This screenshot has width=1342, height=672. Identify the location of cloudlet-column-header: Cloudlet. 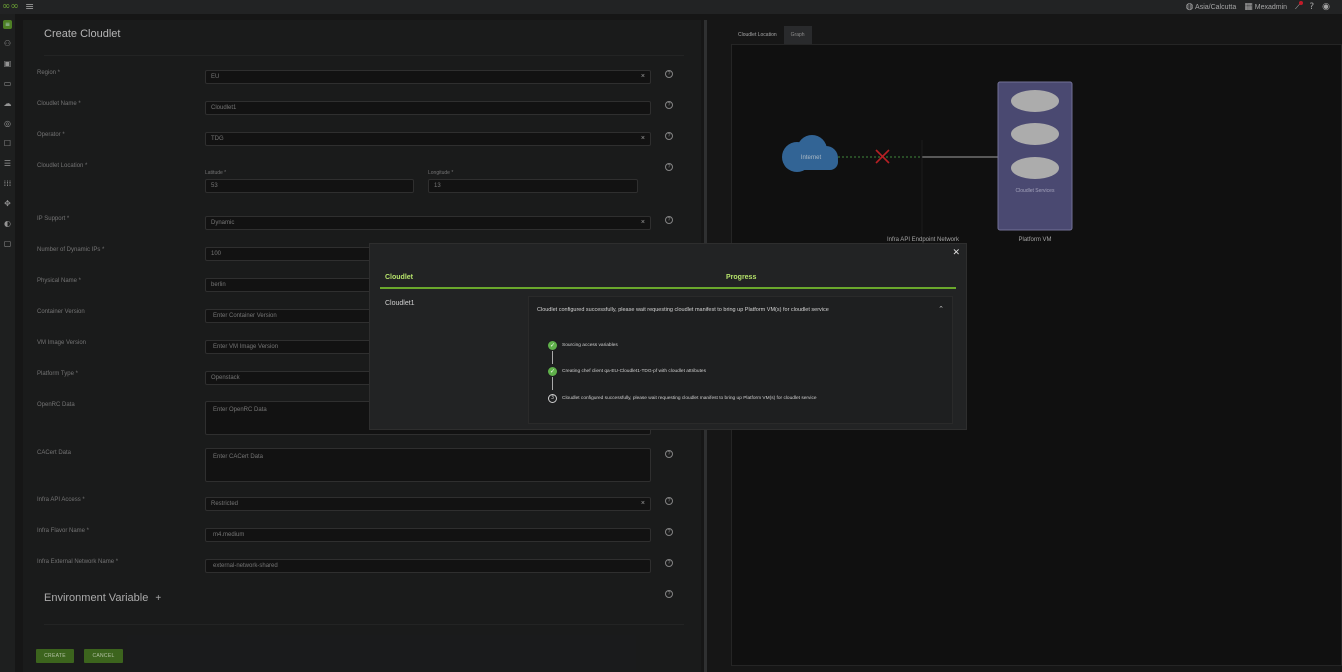
(399, 277).